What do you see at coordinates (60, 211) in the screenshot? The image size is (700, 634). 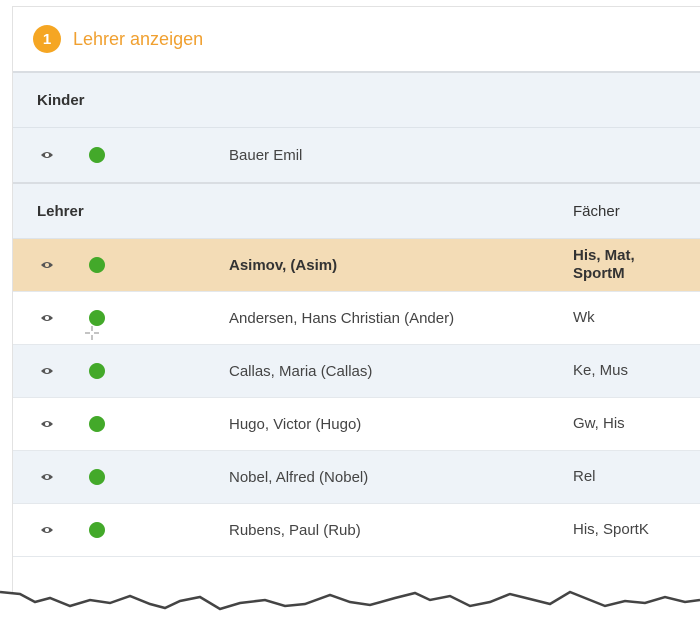 I see `lehrer-section-title: Lehrer` at bounding box center [60, 211].